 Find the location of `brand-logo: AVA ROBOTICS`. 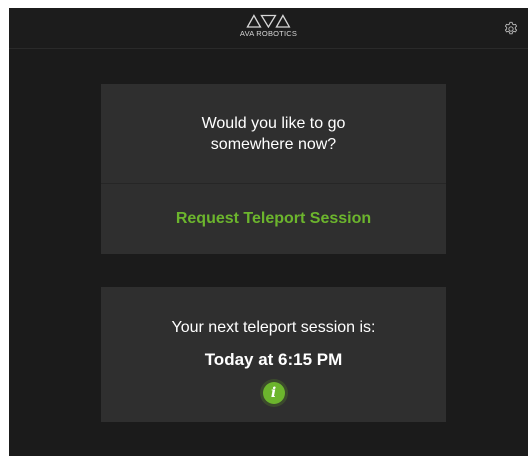

brand-logo: AVA ROBOTICS is located at coordinates (268, 26).